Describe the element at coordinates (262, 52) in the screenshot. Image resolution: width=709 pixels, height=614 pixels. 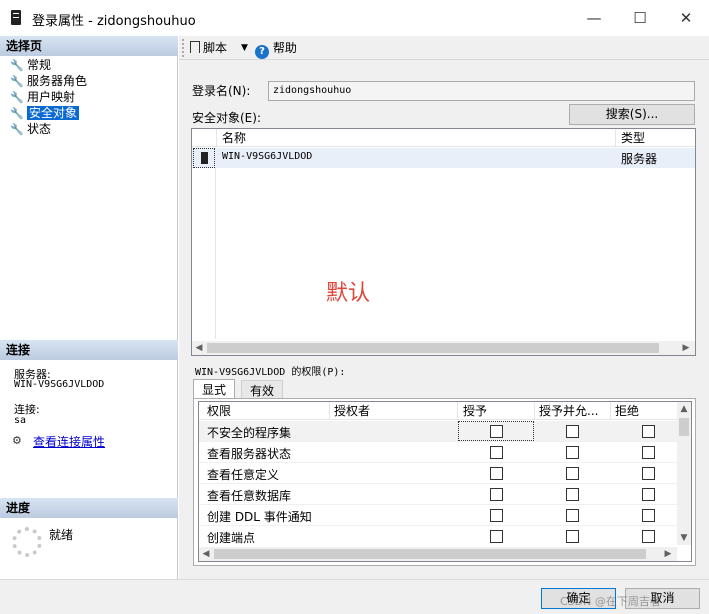
I see `help-icon: ?` at that location.